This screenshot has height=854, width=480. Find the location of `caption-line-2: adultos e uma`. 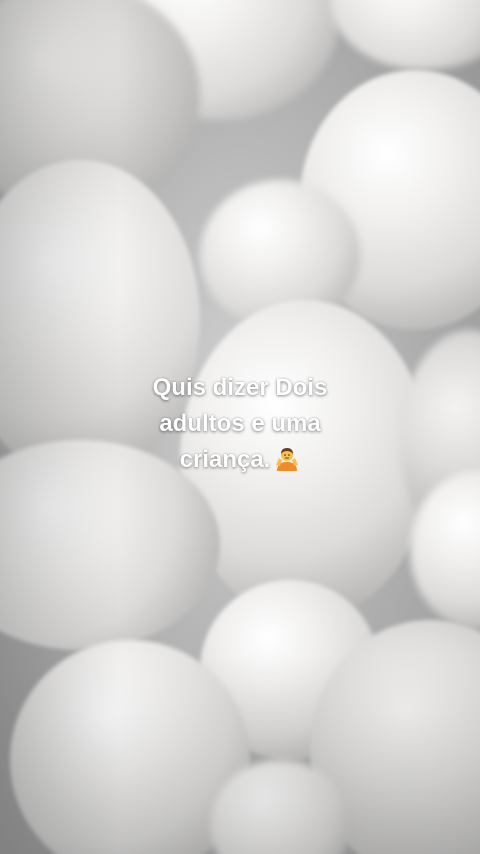

caption-line-2: adultos e uma is located at coordinates (240, 423).